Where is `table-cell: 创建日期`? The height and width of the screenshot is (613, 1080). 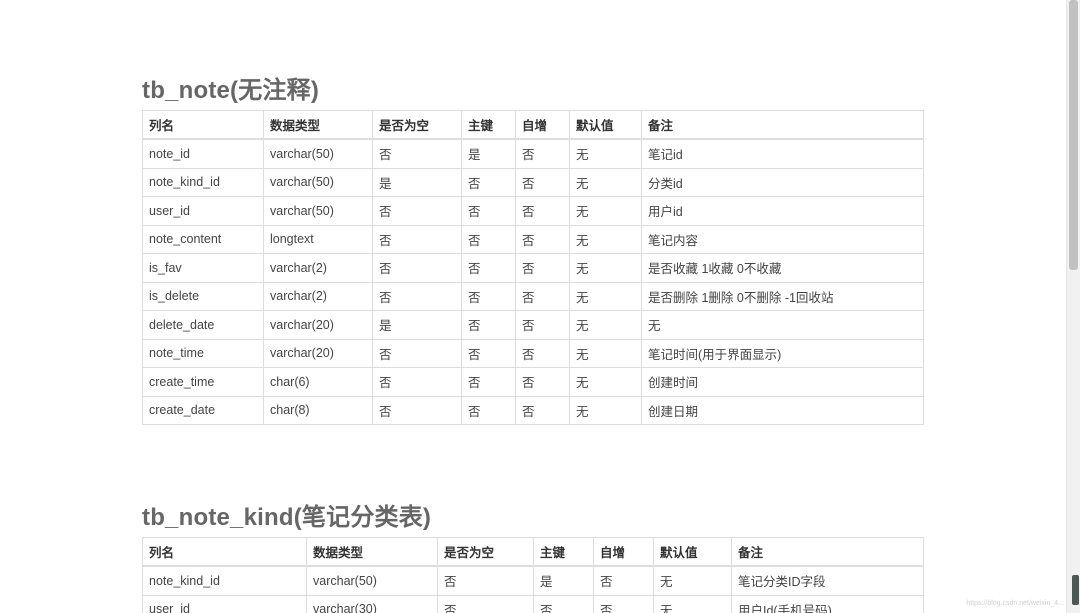
table-cell: 创建日期 is located at coordinates (782, 410).